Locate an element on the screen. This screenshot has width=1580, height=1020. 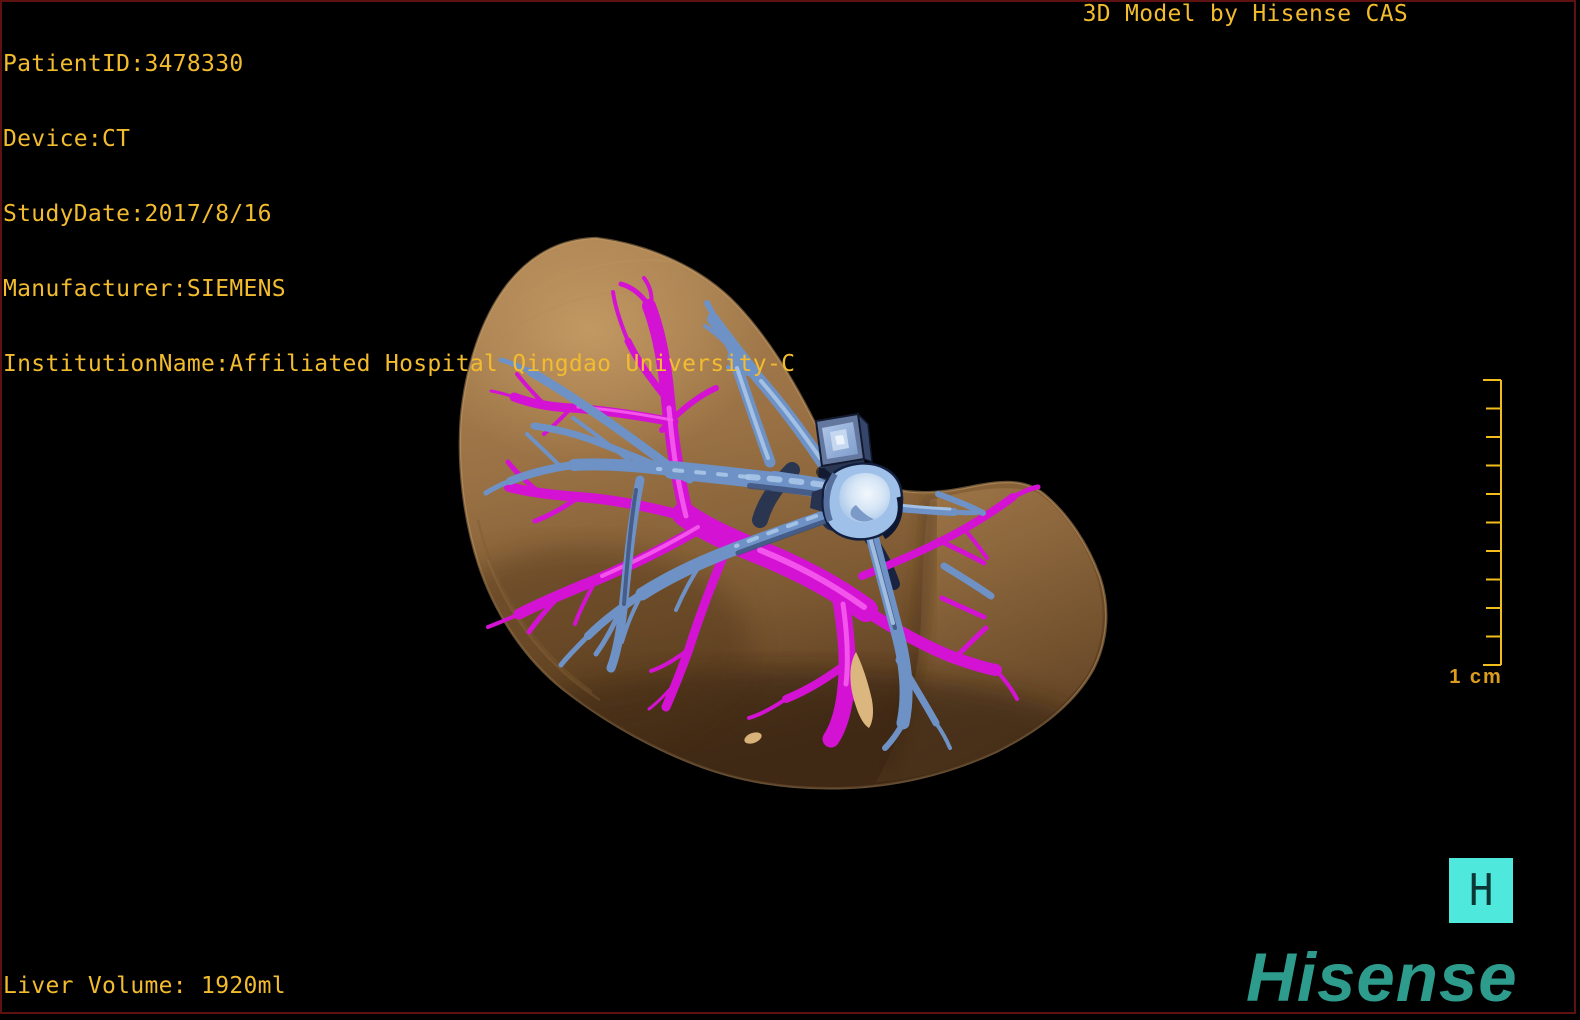
hisense-h-badge-icon: H is located at coordinates (1481, 890).